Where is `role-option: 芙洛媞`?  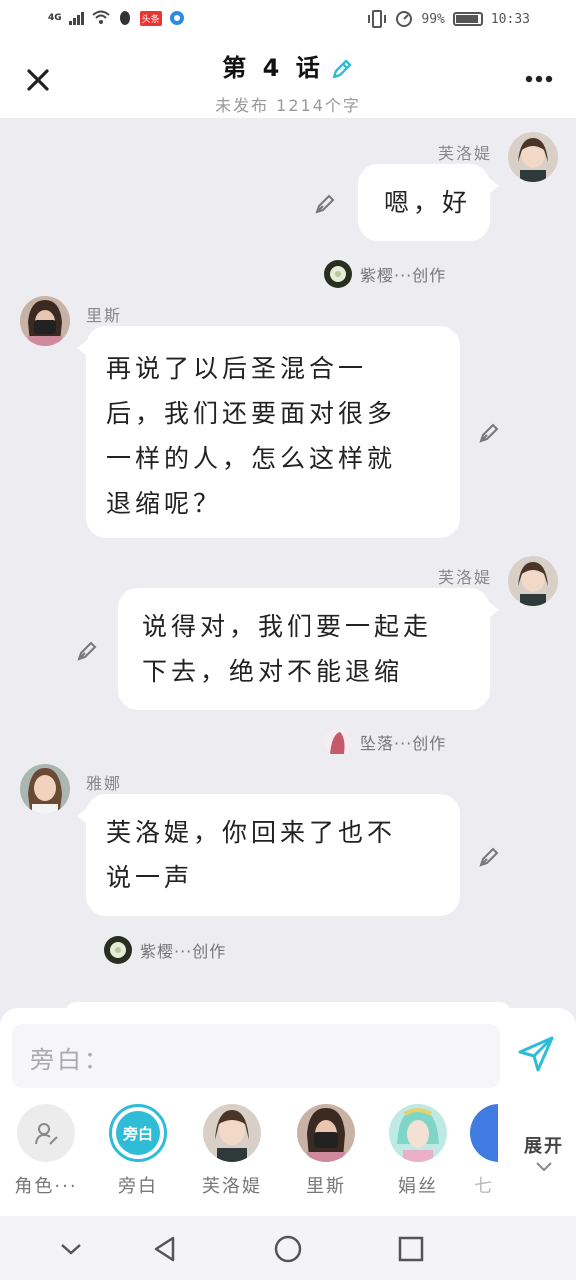
role-option: 芙洛媞 is located at coordinates (232, 1151).